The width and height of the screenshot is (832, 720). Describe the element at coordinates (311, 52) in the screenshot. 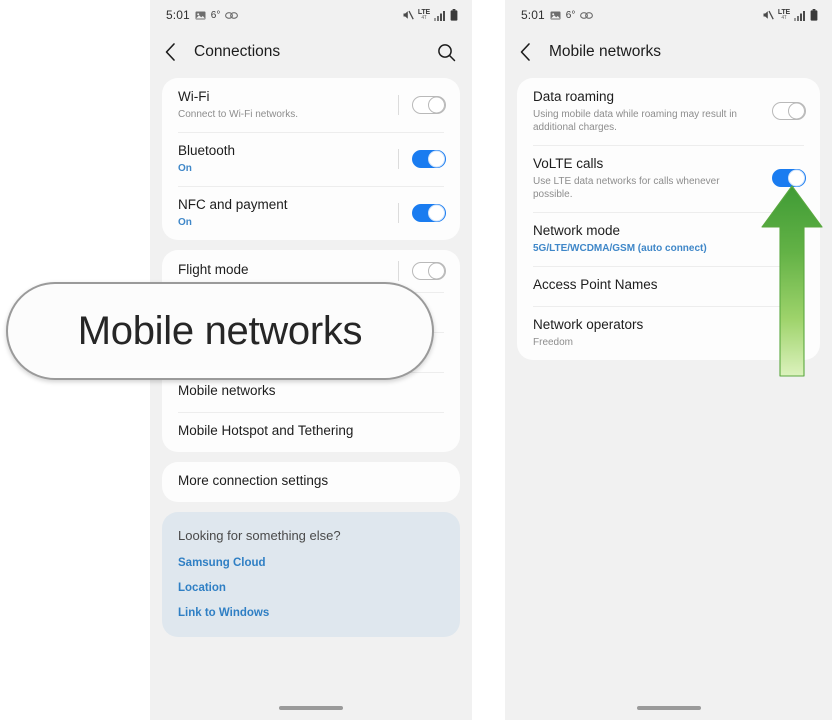

I see `app-bar-left: Connections` at that location.